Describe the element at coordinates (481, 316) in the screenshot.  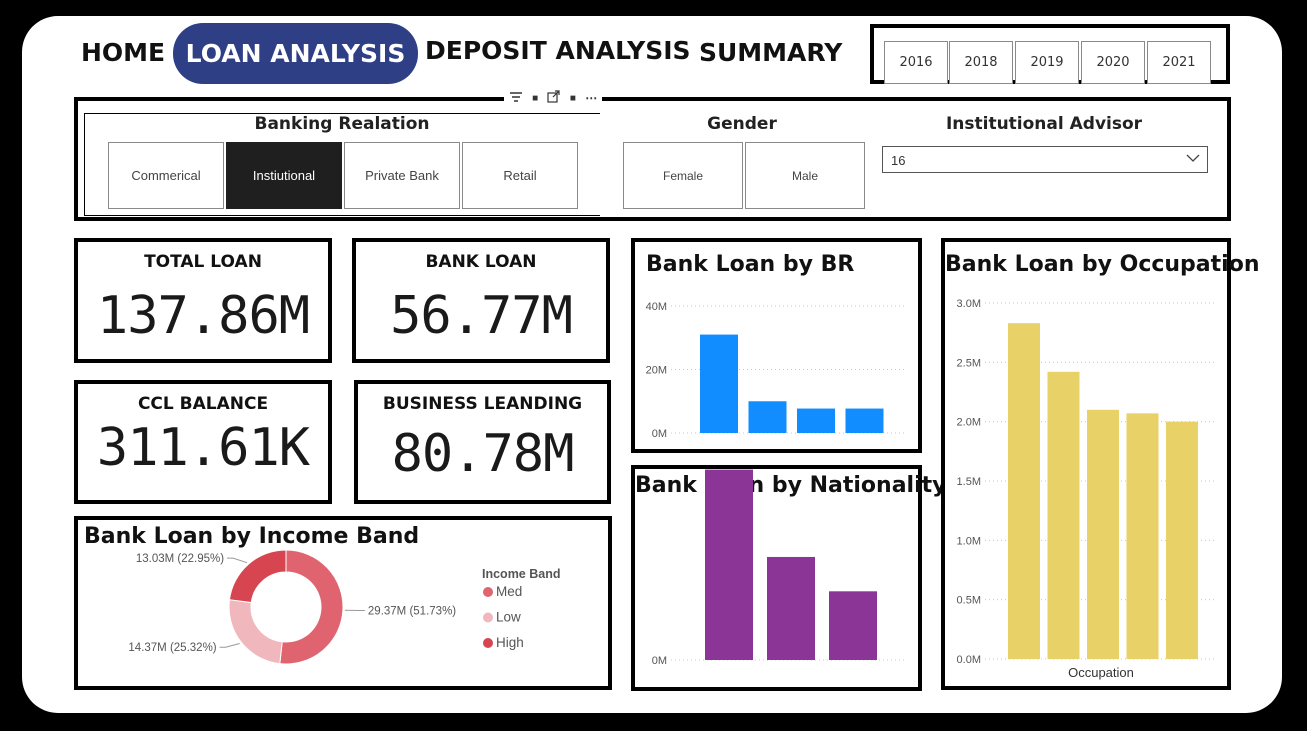
I see `kpi-value: 56.77M` at that location.